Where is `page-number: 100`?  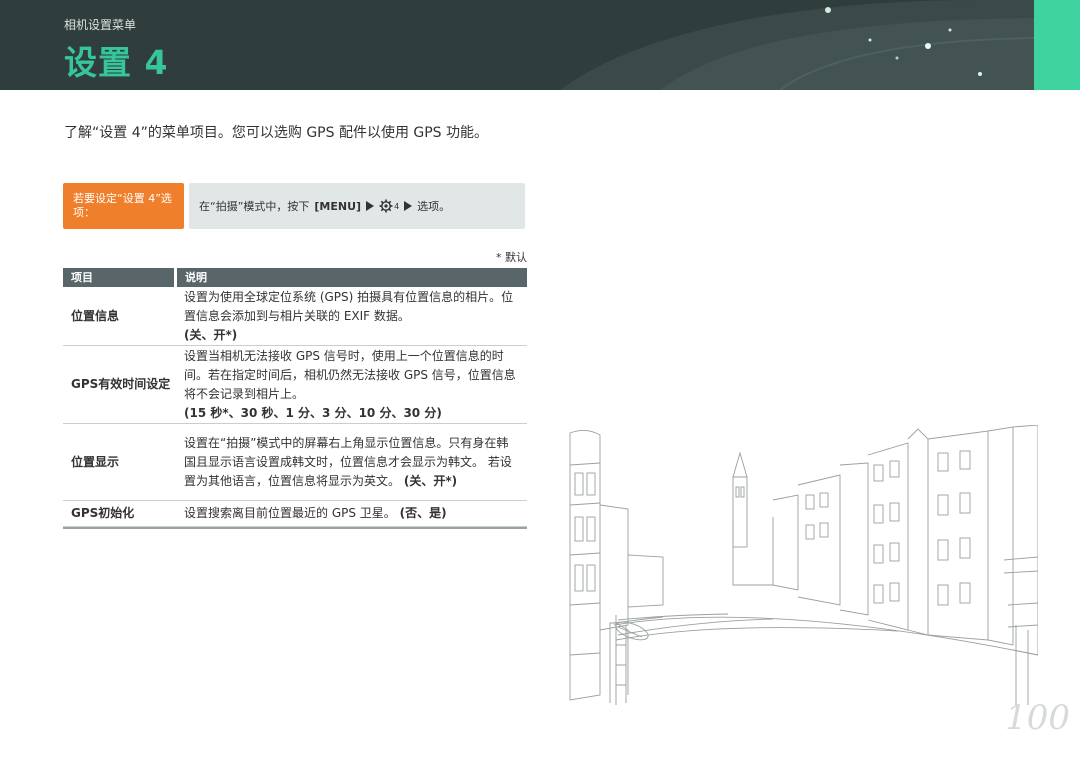
page-number: 100 is located at coordinates (1037, 718).